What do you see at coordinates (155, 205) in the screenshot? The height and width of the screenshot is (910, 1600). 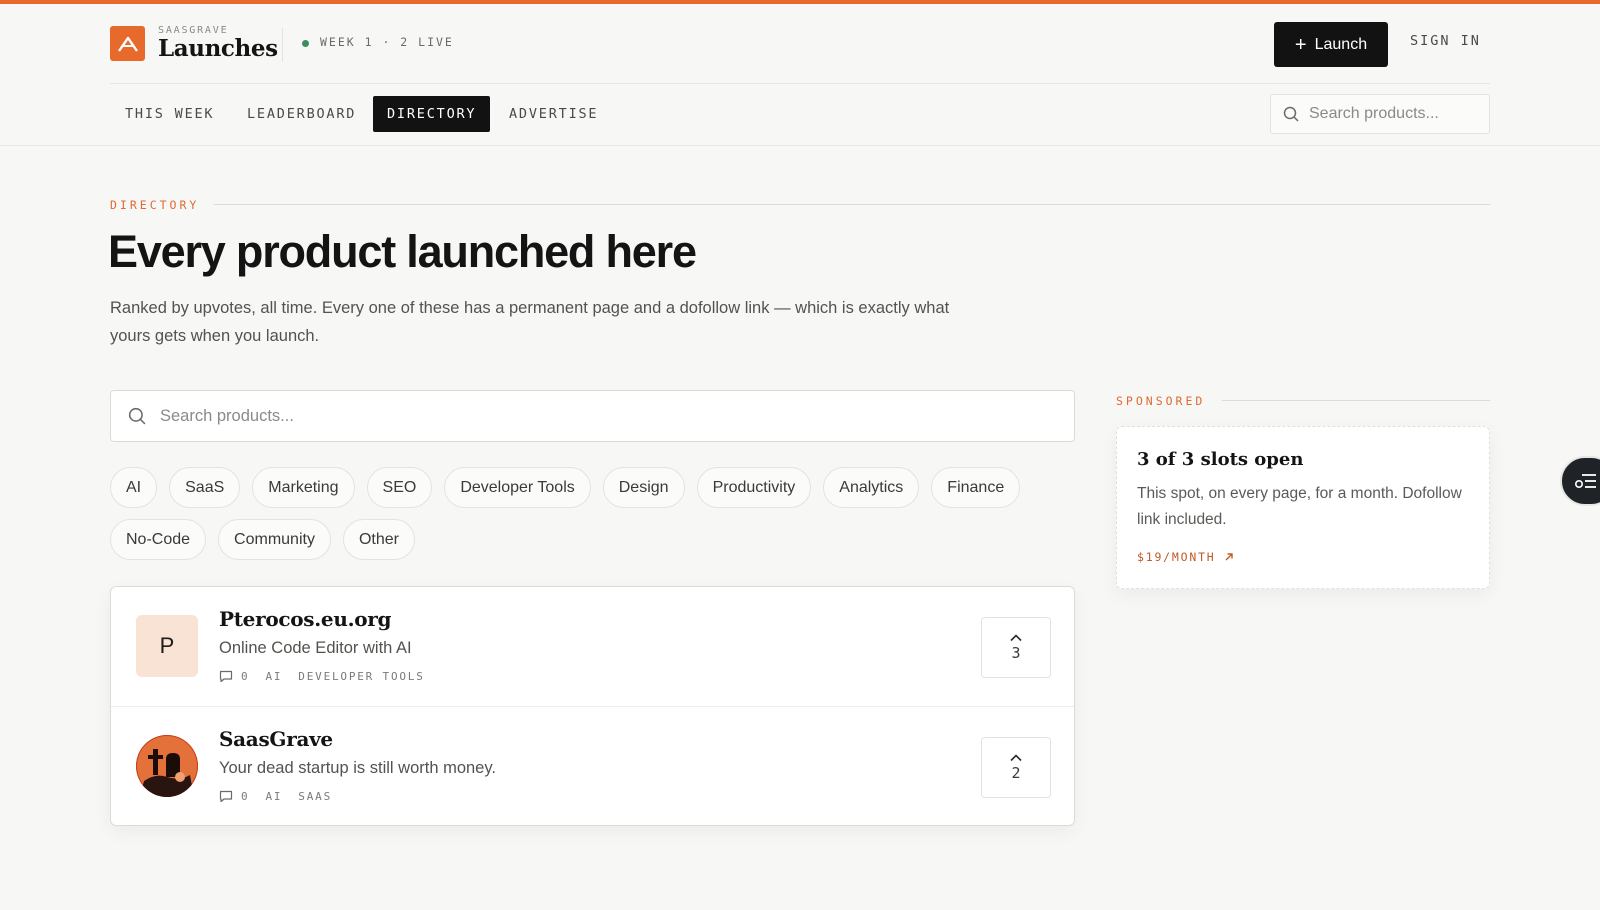 I see `section-eyebrow: DIRECTORY` at bounding box center [155, 205].